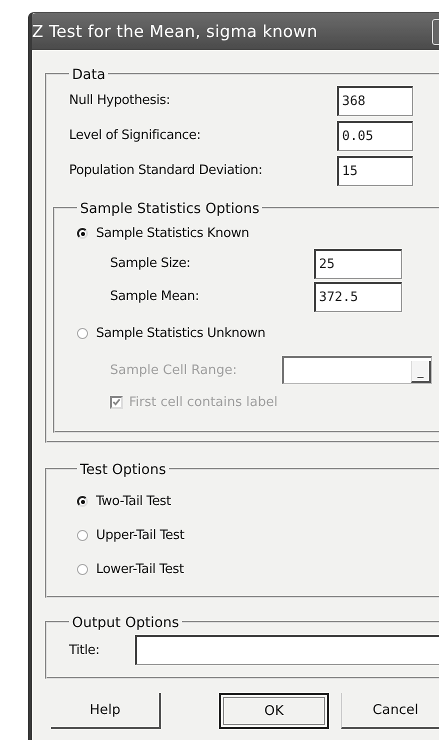 This screenshot has width=439, height=740. I want to click on radio-label: Sample Statistics Unknown, so click(181, 333).